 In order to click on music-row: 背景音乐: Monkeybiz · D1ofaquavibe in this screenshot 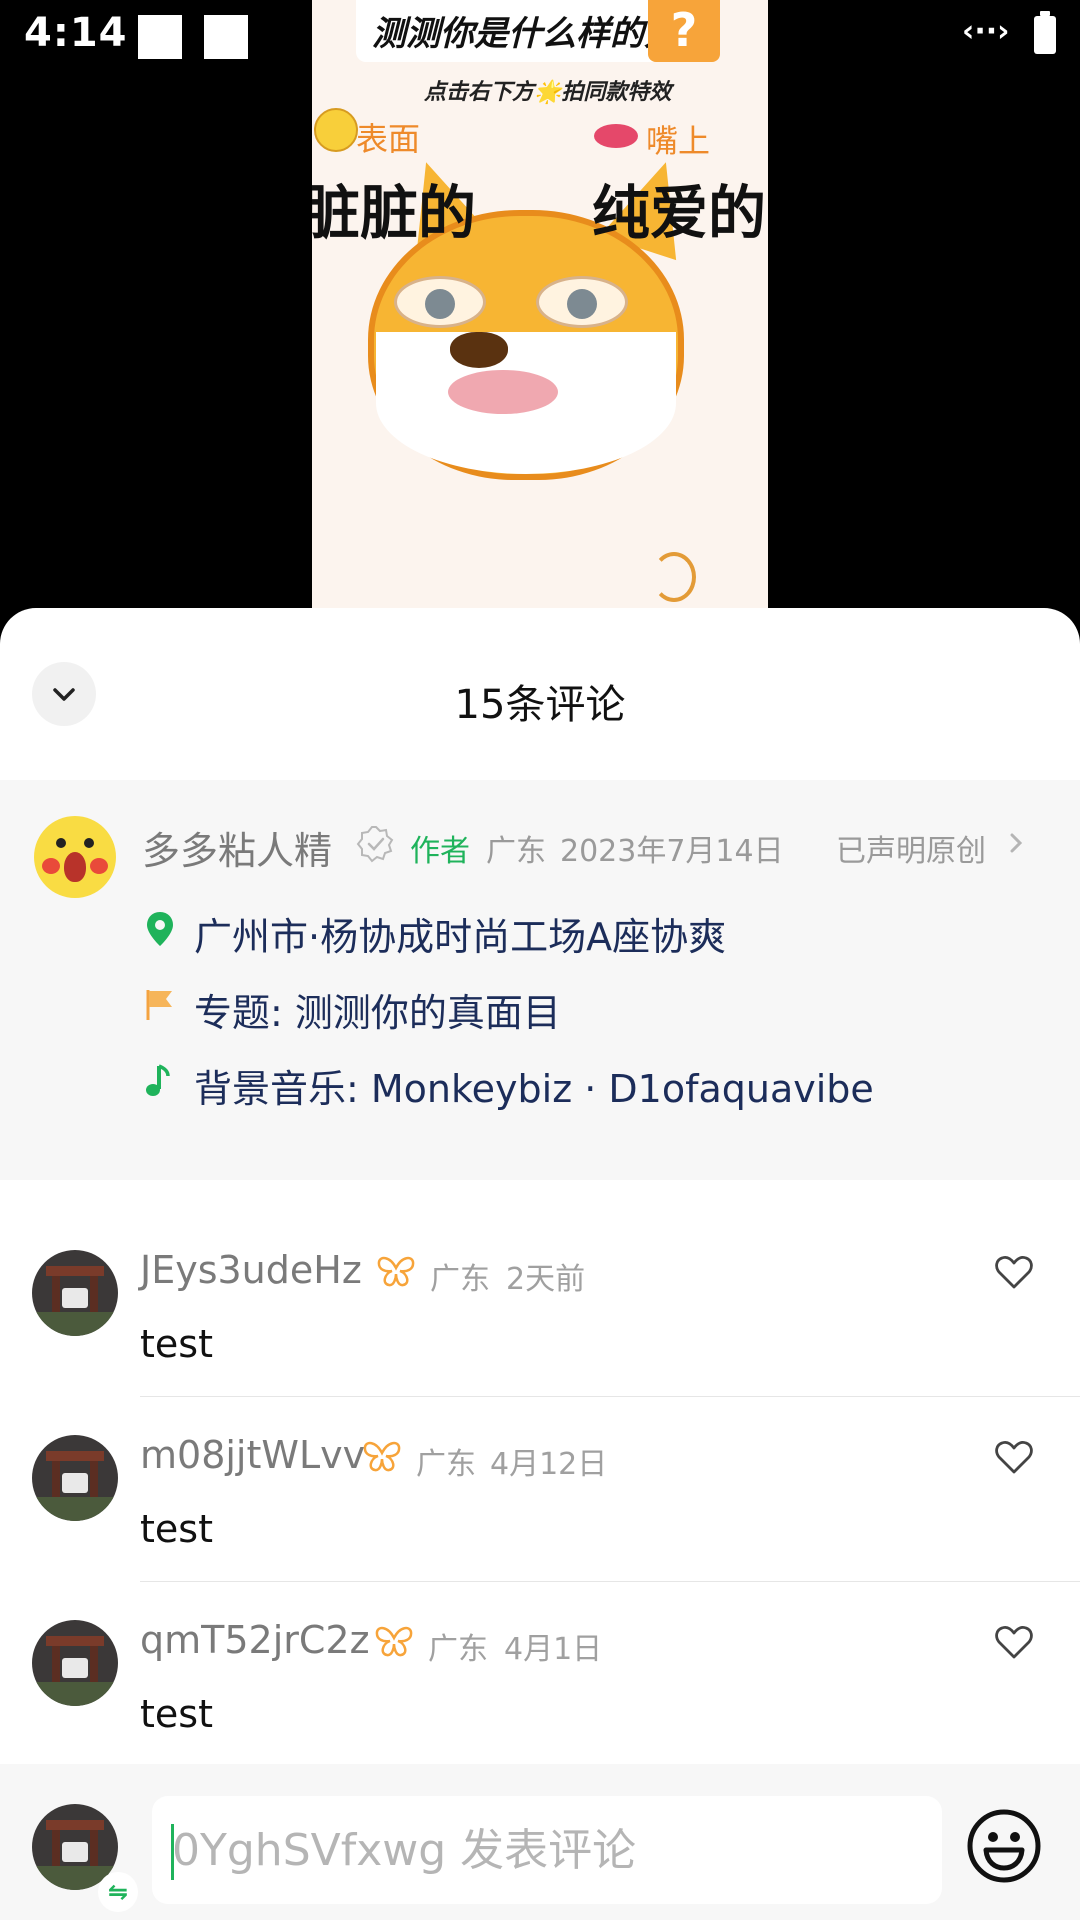, I will do `click(592, 1083)`.